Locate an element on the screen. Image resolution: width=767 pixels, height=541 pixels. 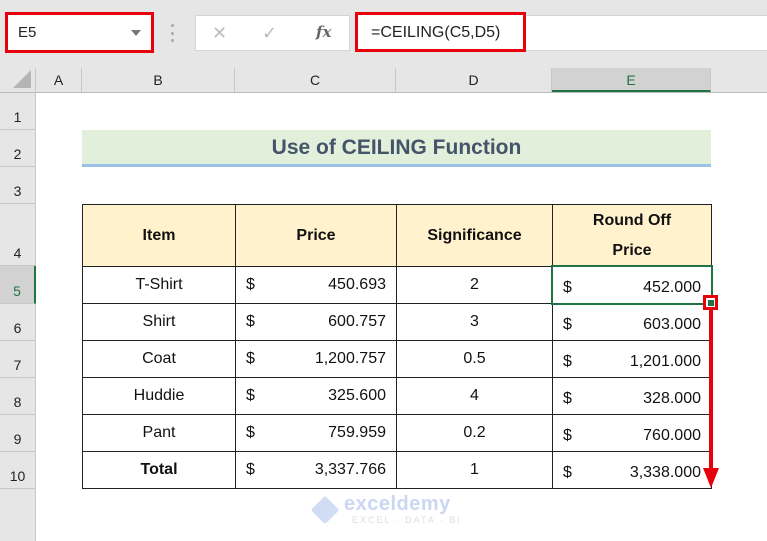
header-round-off-price: Round Off Price is located at coordinates (632, 235).